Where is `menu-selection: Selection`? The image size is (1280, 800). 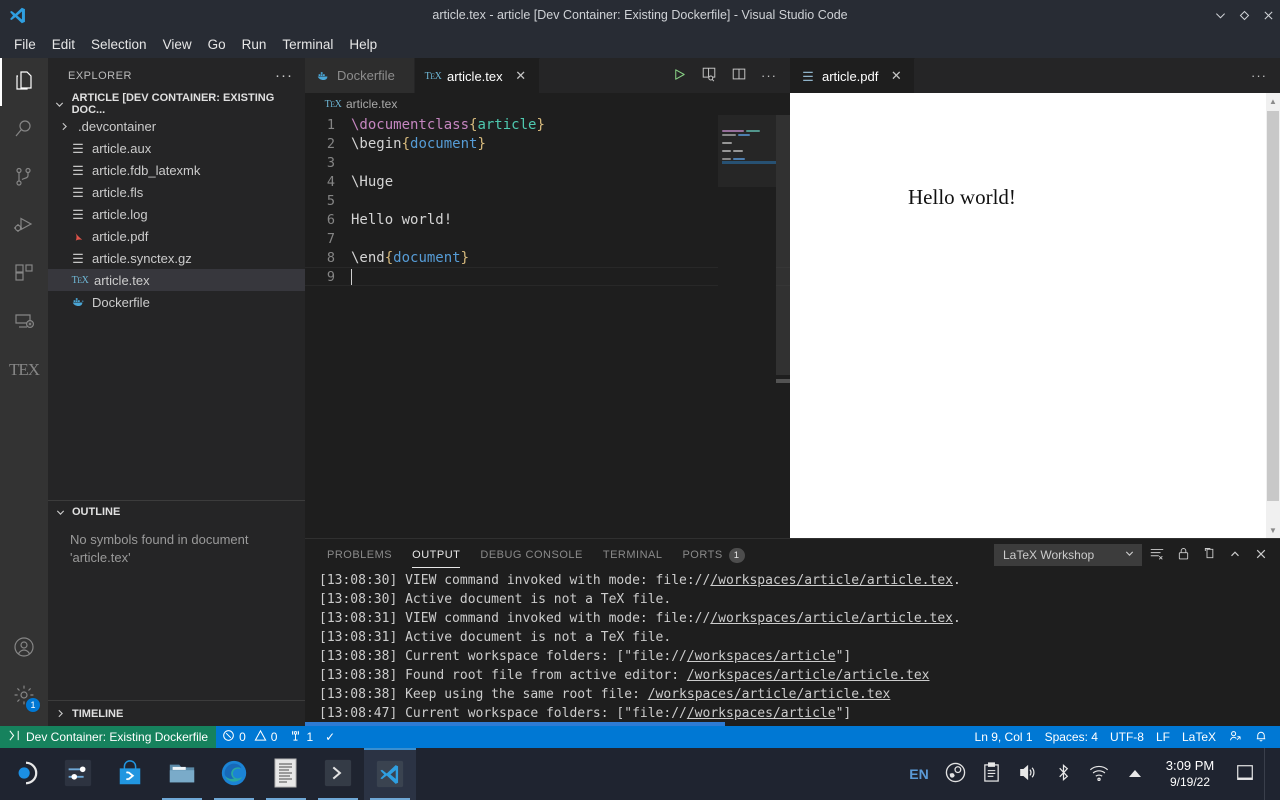
menu-selection: Selection is located at coordinates (119, 44).